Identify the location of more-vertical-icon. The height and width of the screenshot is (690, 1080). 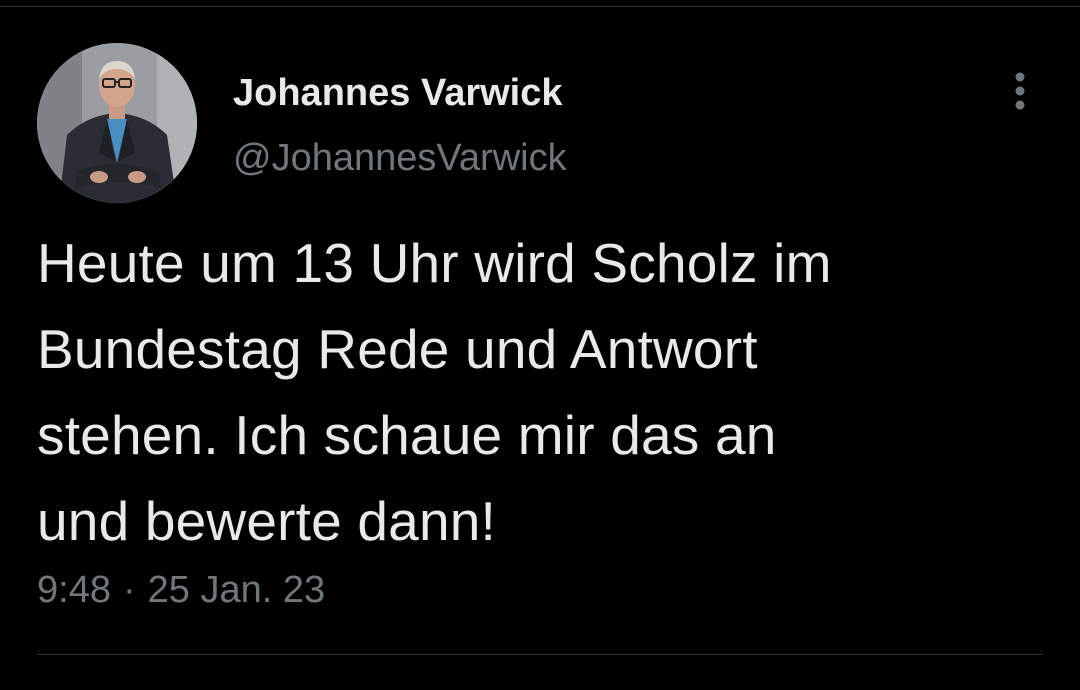
(1020, 91).